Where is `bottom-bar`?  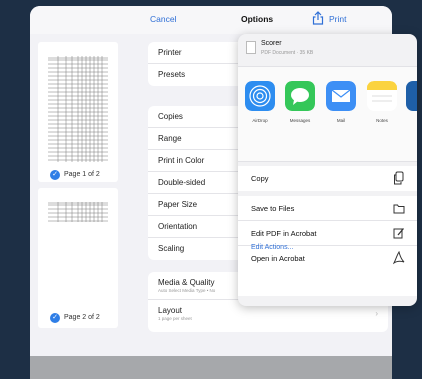 bottom-bar is located at coordinates (211, 367).